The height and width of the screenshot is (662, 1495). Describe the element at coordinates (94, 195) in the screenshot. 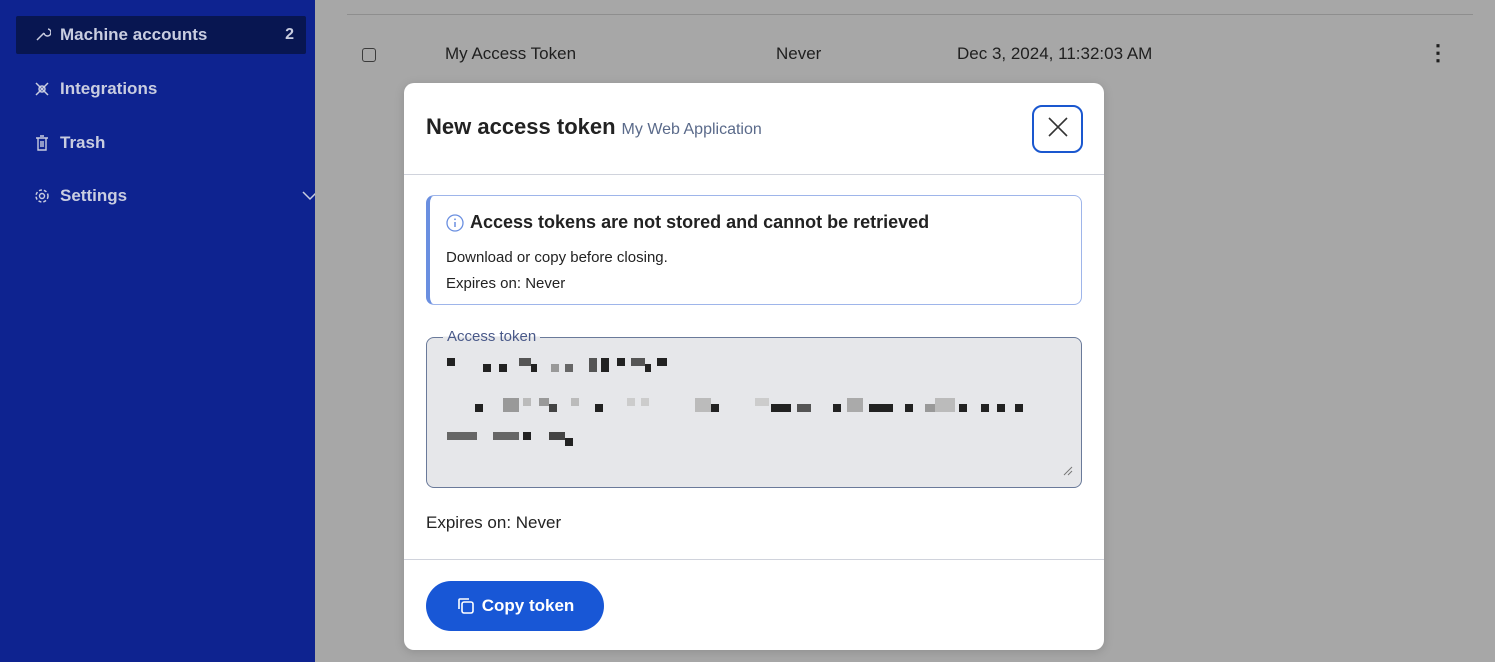

I see `sidebar-item-label: Settings` at that location.